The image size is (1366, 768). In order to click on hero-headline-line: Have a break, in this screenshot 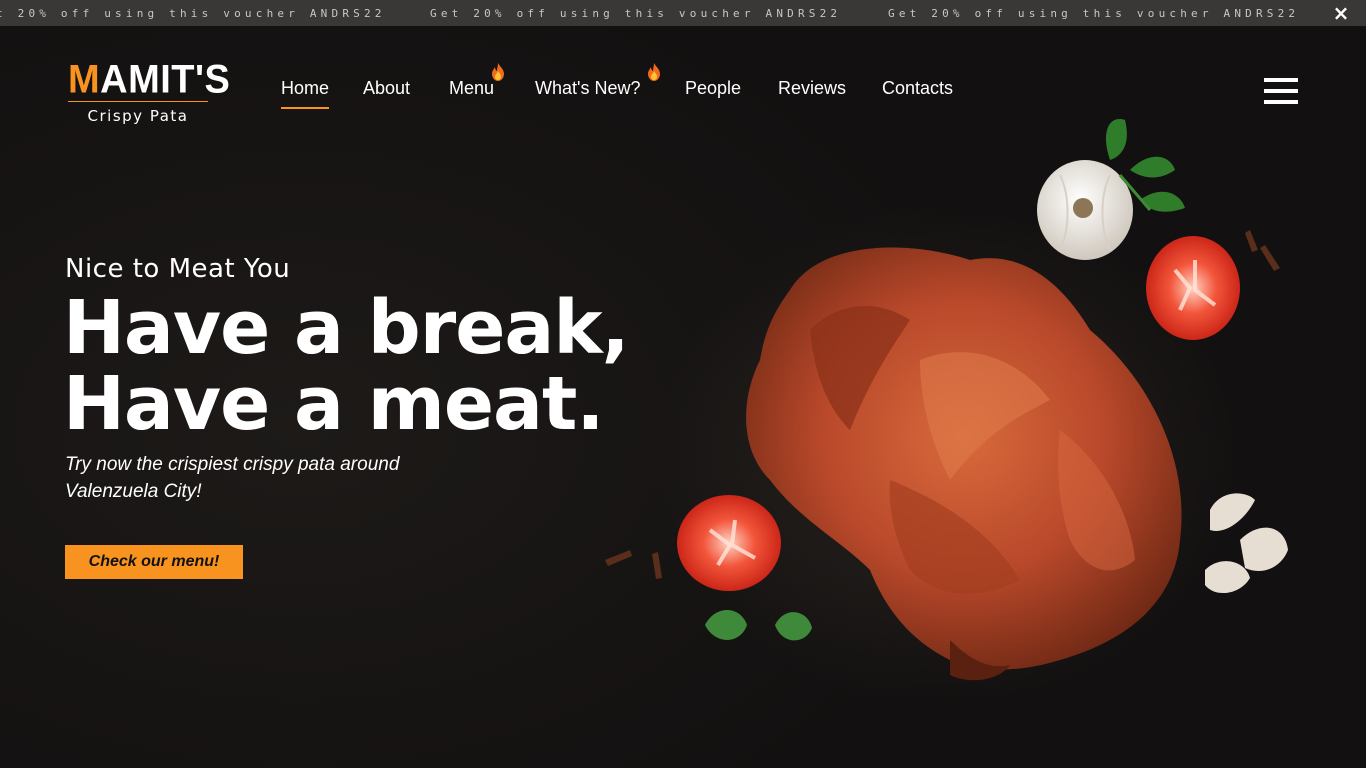, I will do `click(346, 328)`.